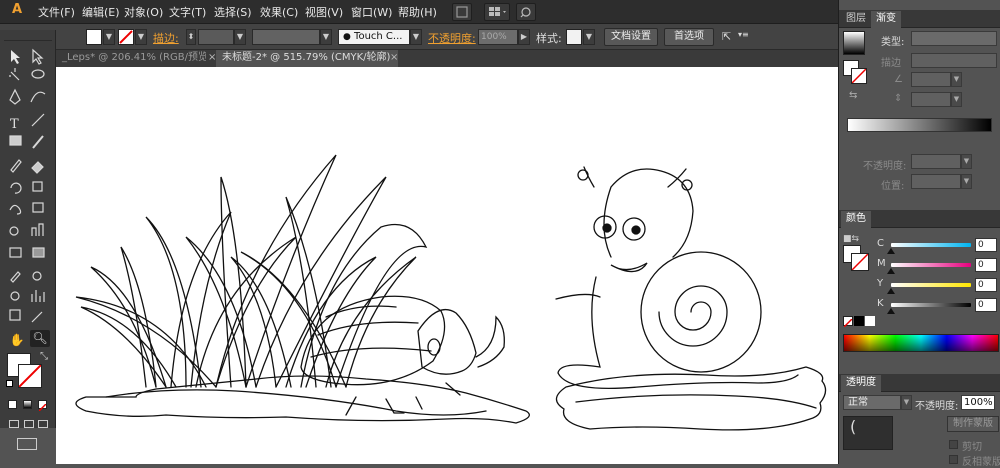  What do you see at coordinates (870, 321) in the screenshot?
I see `white-color-swatch` at bounding box center [870, 321].